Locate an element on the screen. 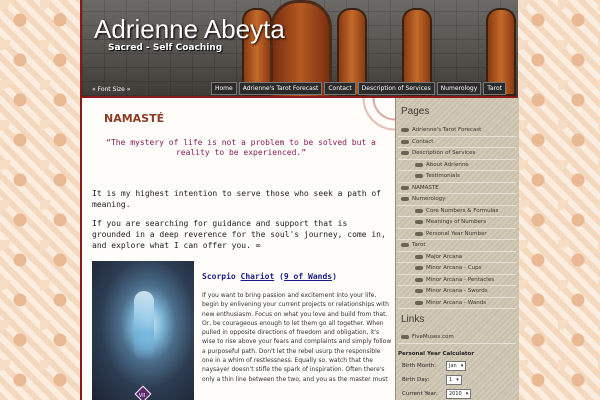 This screenshot has width=600, height=400. sidebar-page-item: Minor Arcana - Wands is located at coordinates (457, 303).